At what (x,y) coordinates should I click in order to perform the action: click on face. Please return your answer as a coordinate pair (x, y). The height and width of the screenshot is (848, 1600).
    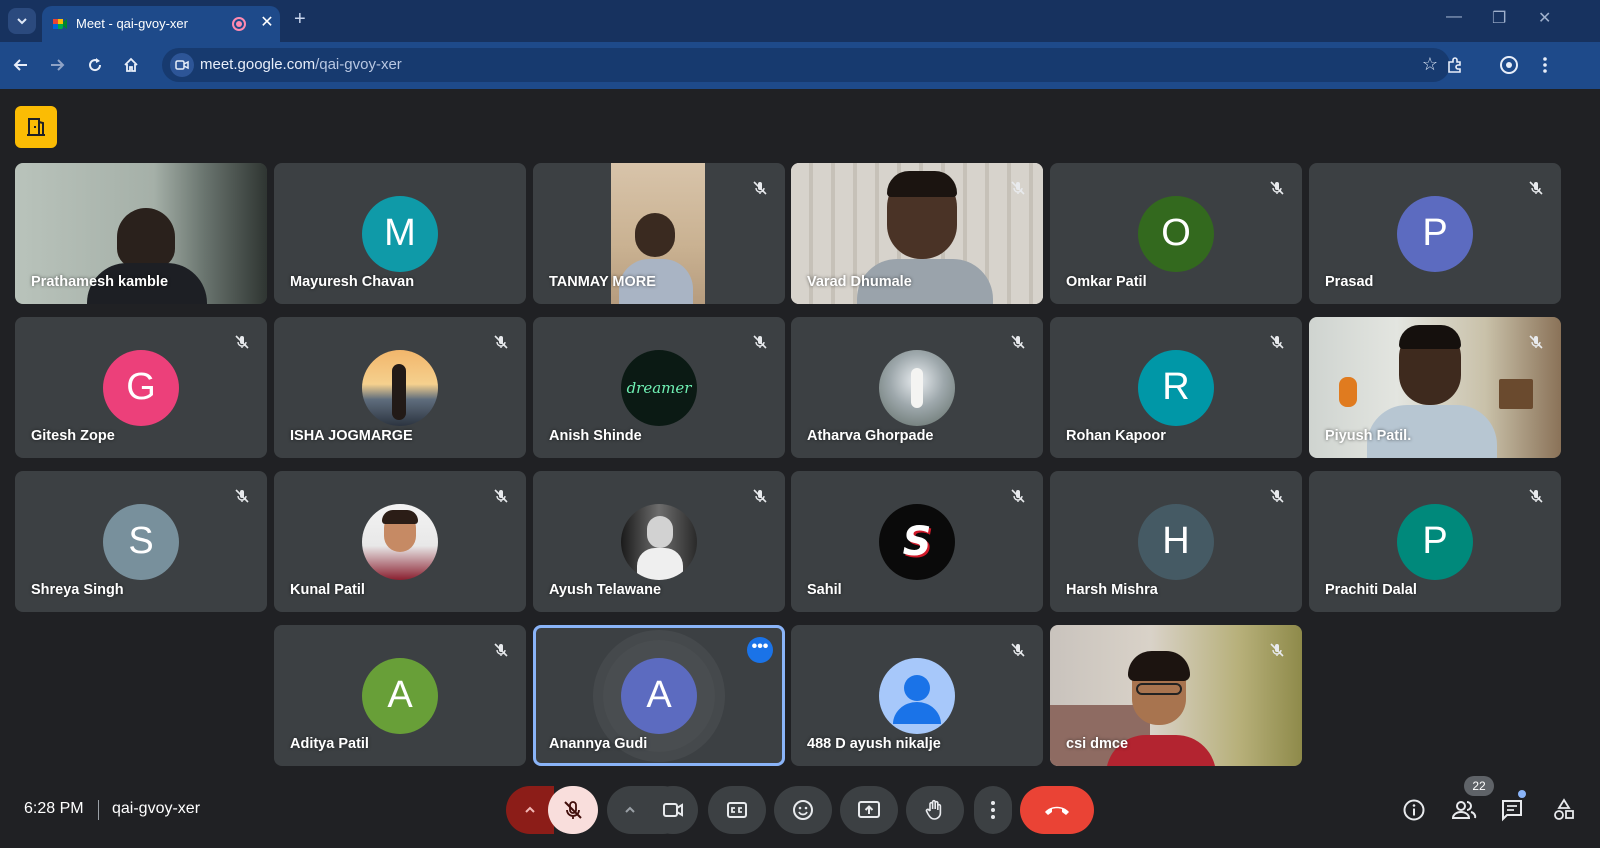
    Looking at the image, I should click on (660, 531).